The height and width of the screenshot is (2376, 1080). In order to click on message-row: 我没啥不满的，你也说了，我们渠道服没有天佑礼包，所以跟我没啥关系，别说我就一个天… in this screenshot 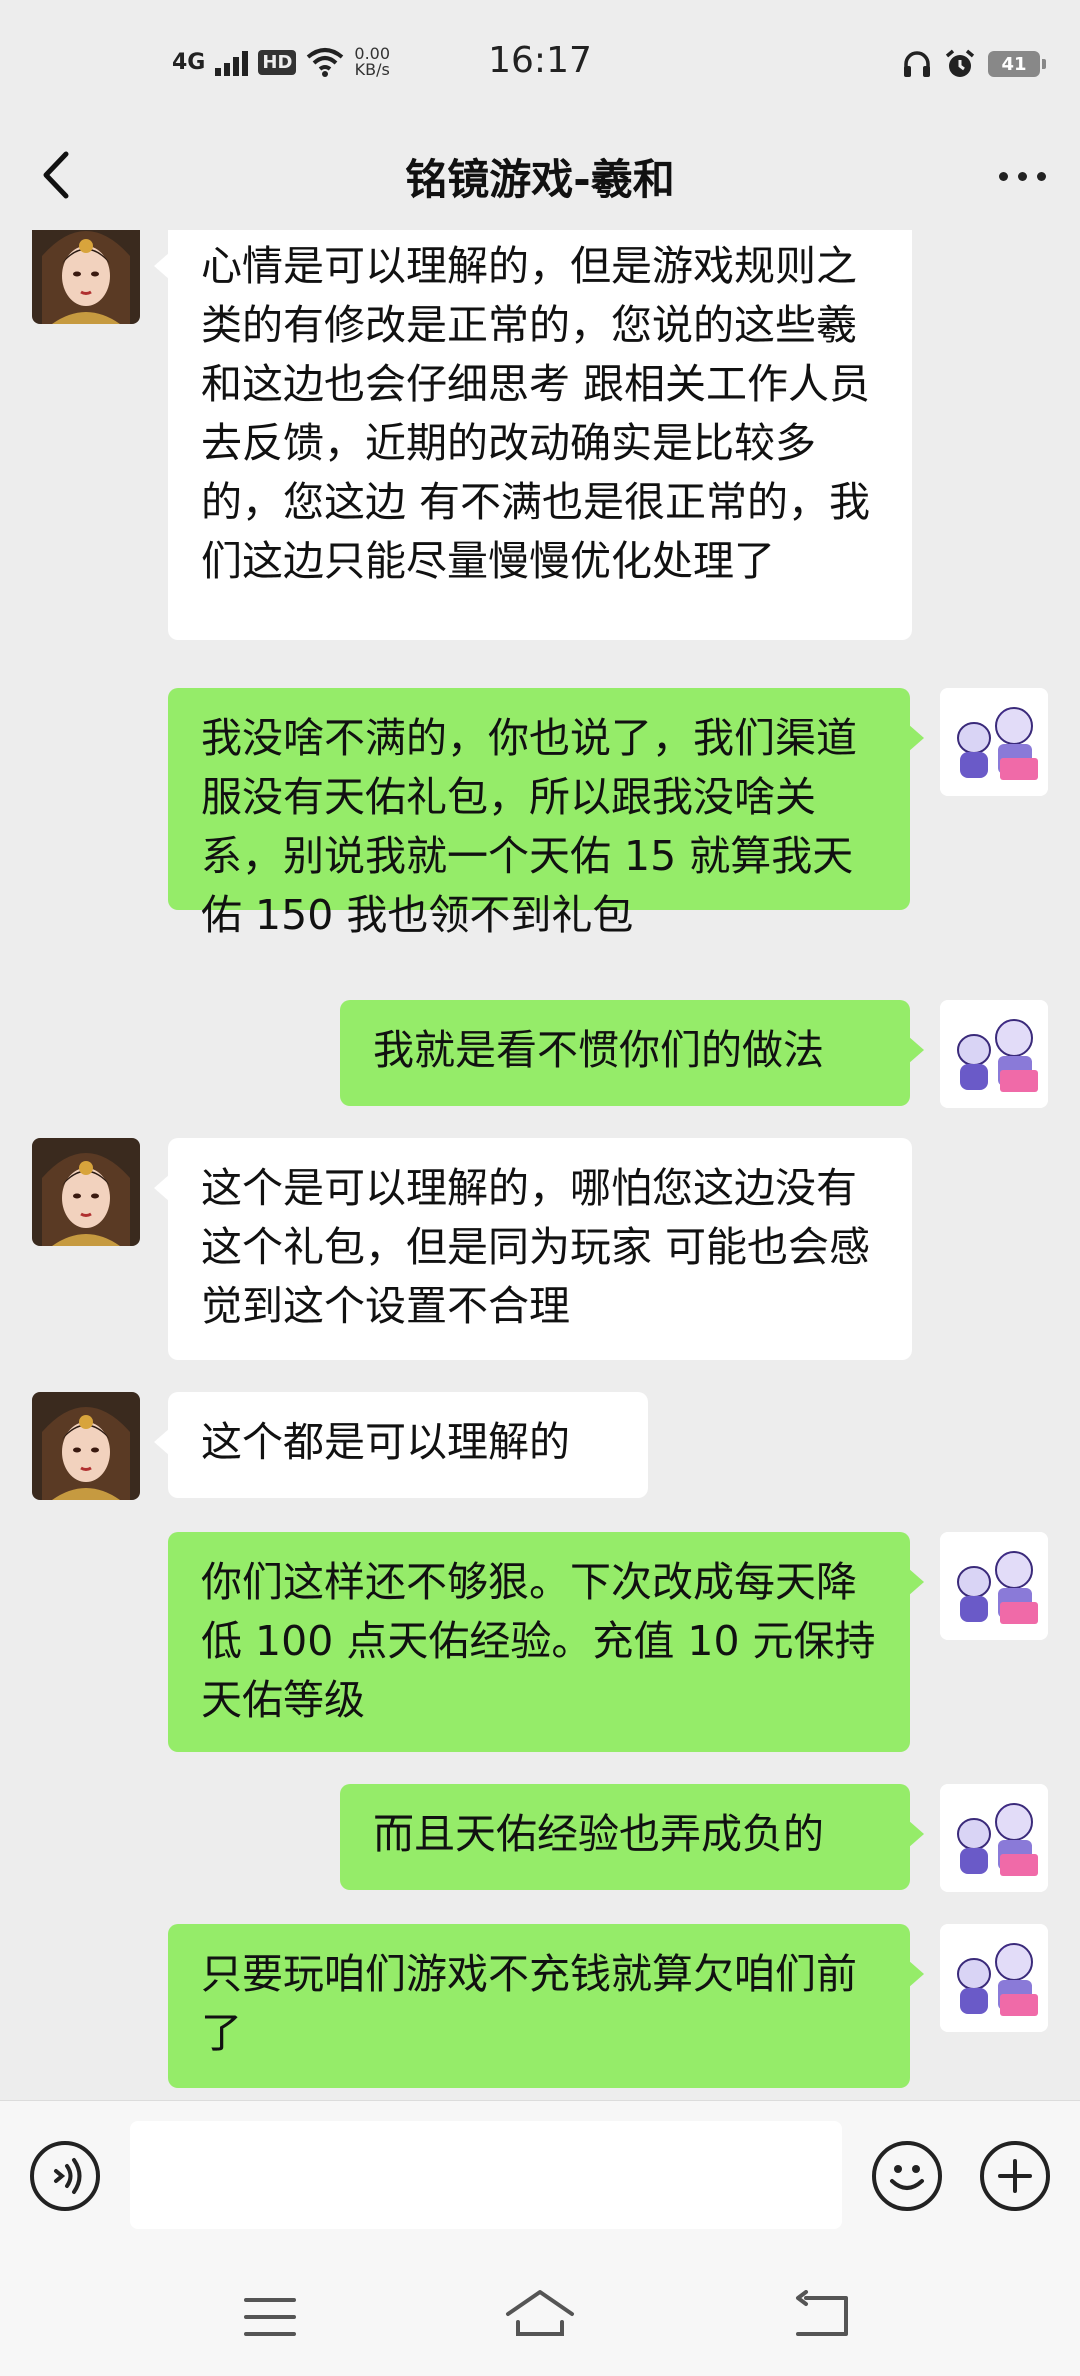, I will do `click(540, 813)`.